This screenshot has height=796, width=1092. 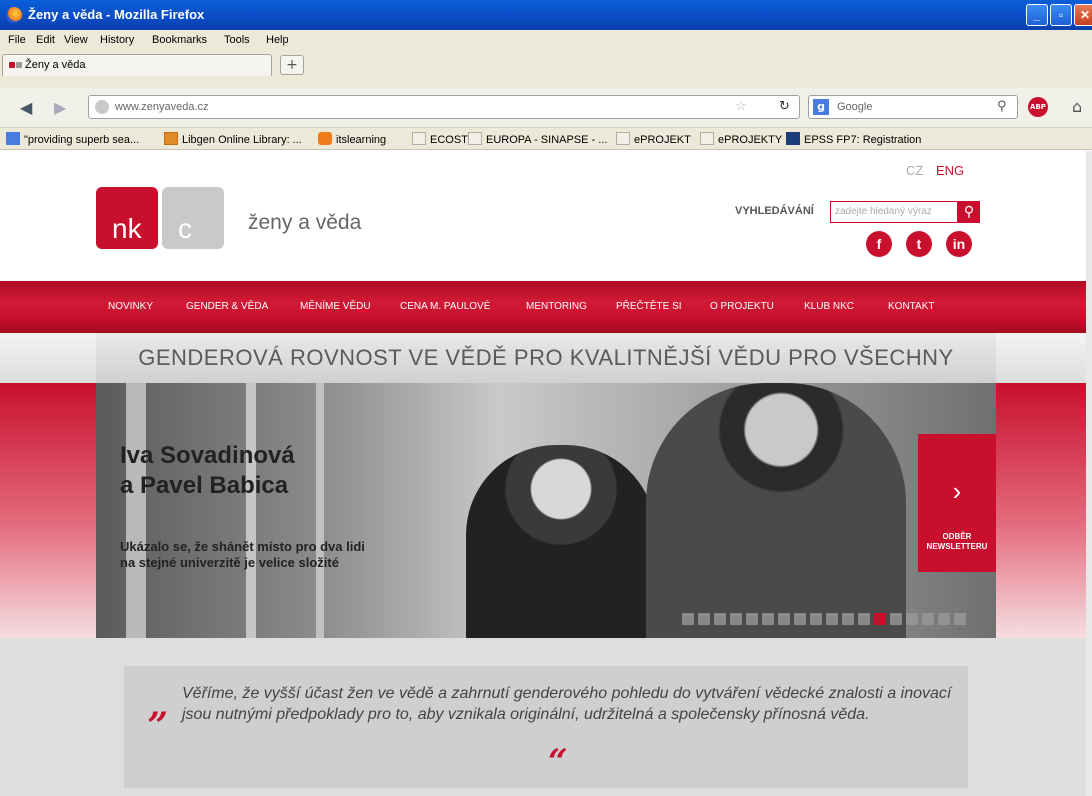 I want to click on web-search-box: g Google ⚲, so click(x=913, y=107).